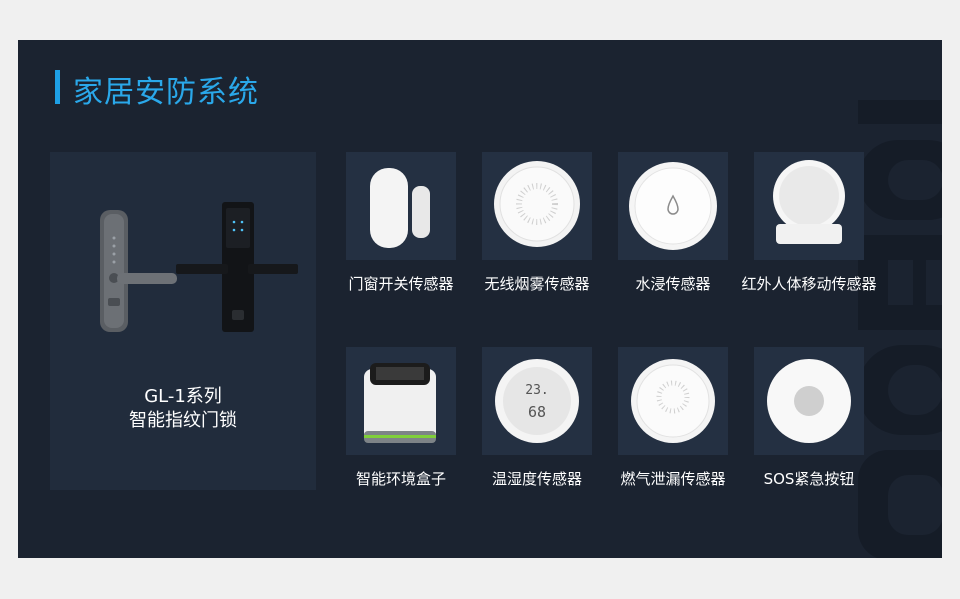  I want to click on product-tile-temp-humidity: 23. 68, so click(537, 401).